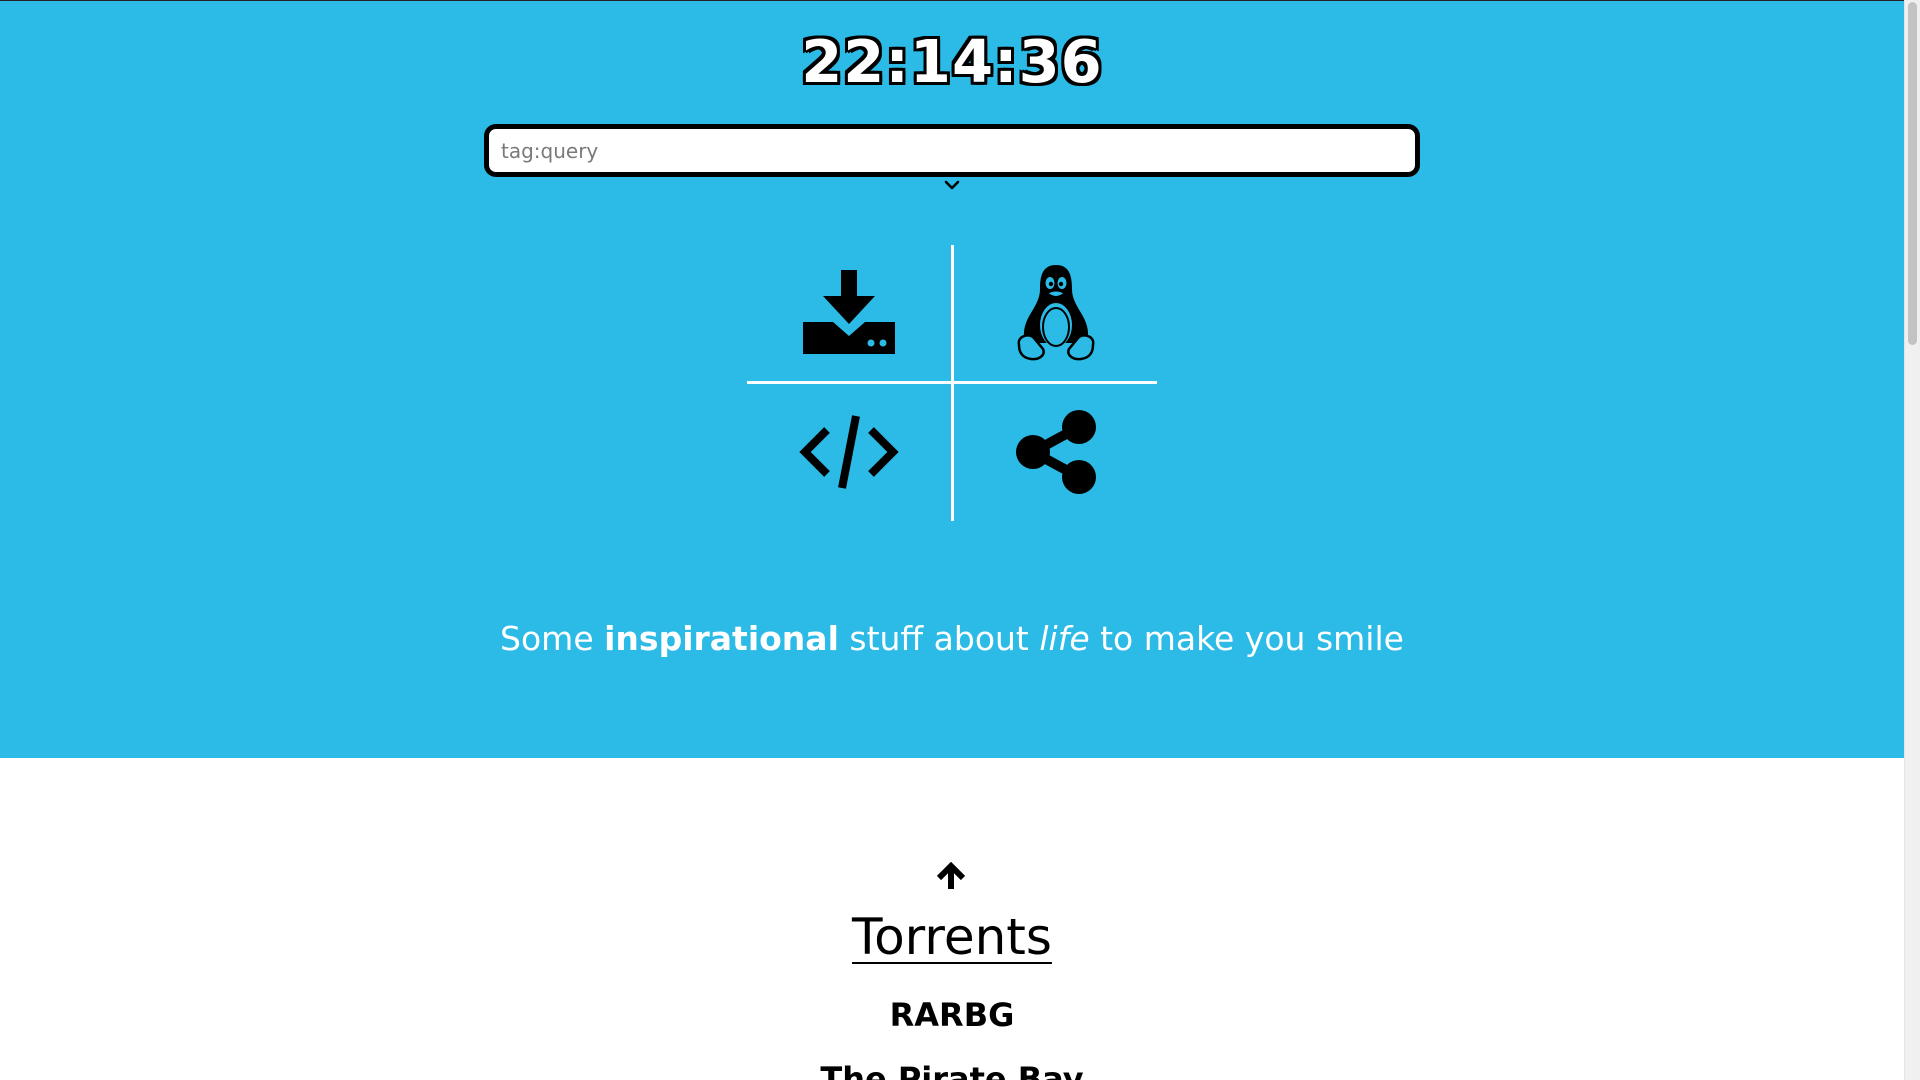 The width and height of the screenshot is (1920, 1080). What do you see at coordinates (1246, 638) in the screenshot?
I see `quote-text-3: to make you smile` at bounding box center [1246, 638].